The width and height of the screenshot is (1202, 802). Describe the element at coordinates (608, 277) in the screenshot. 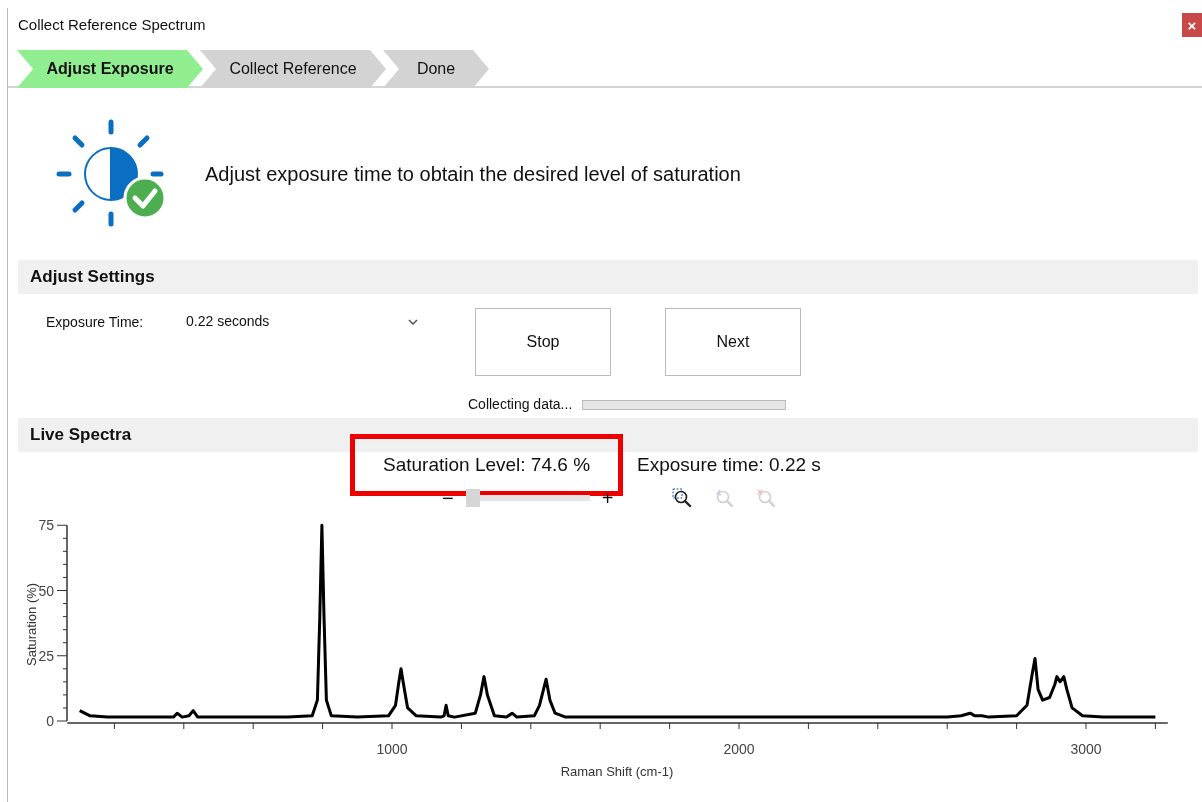

I see `section-header: Adjust Settings` at that location.